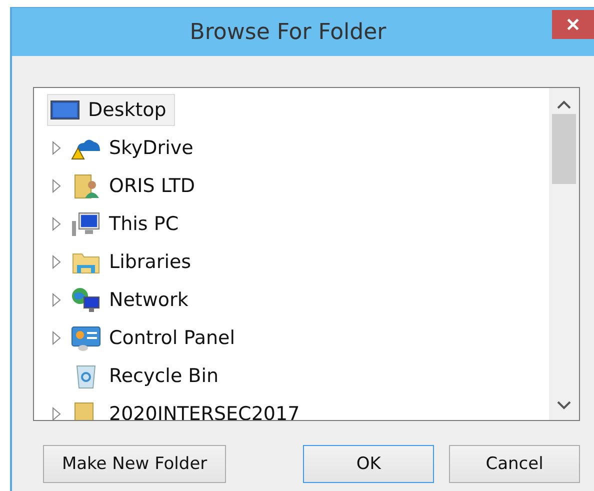 The image size is (594, 491). I want to click on globe-monitor-icon, so click(86, 300).